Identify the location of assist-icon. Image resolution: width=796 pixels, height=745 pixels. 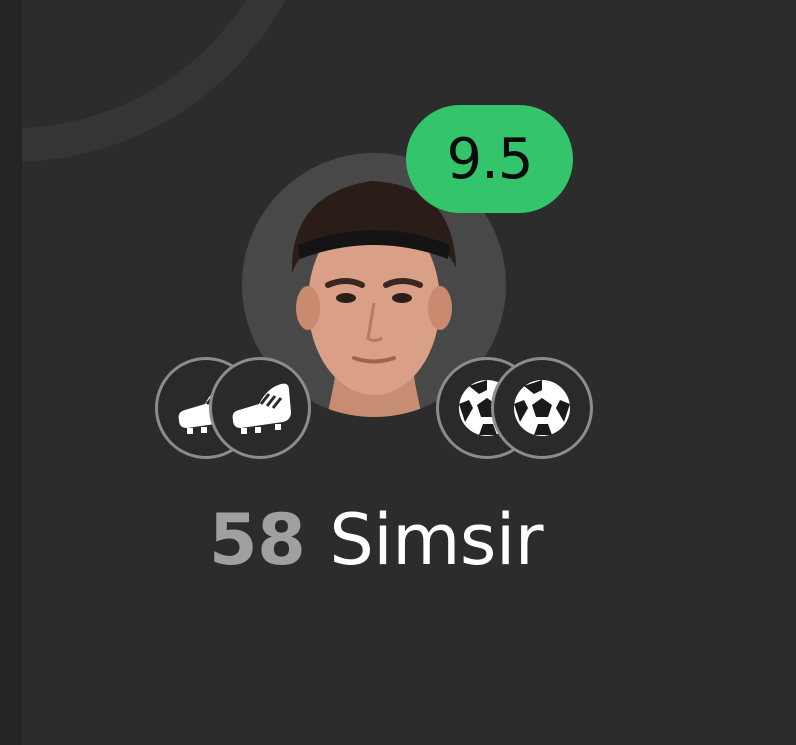
(260, 408).